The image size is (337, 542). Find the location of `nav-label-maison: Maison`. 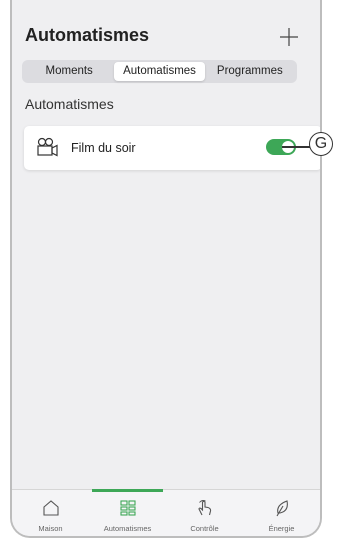

nav-label-maison: Maison is located at coordinates (50, 528).